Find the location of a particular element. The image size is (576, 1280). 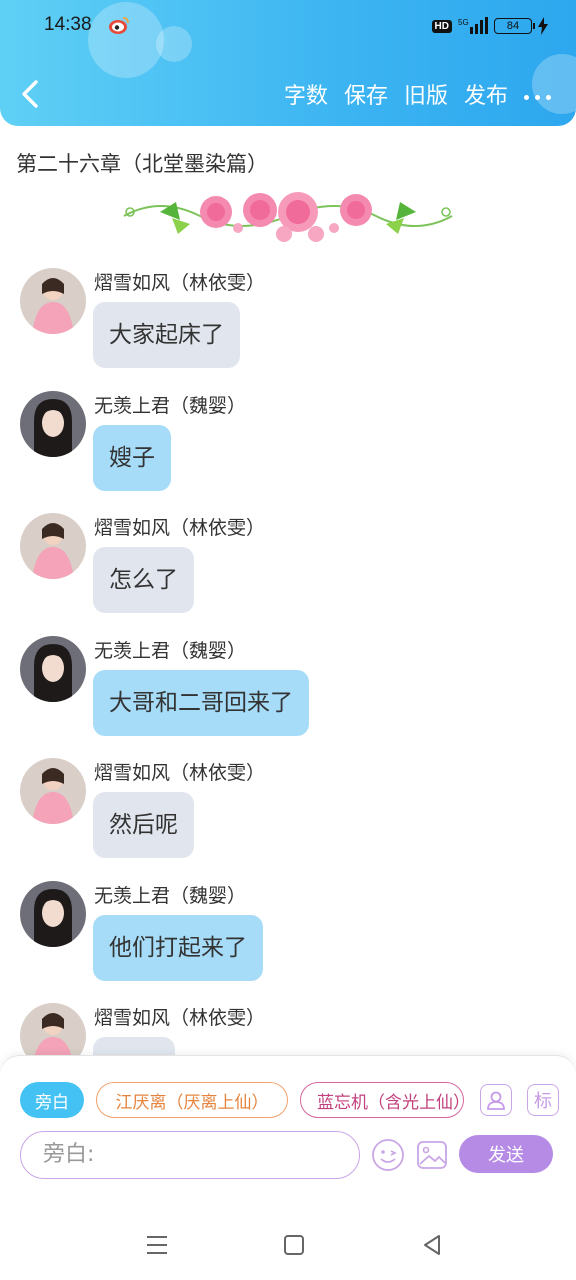

chapter-title: 第二十六章（北堂墨染篇） is located at coordinates (142, 164).